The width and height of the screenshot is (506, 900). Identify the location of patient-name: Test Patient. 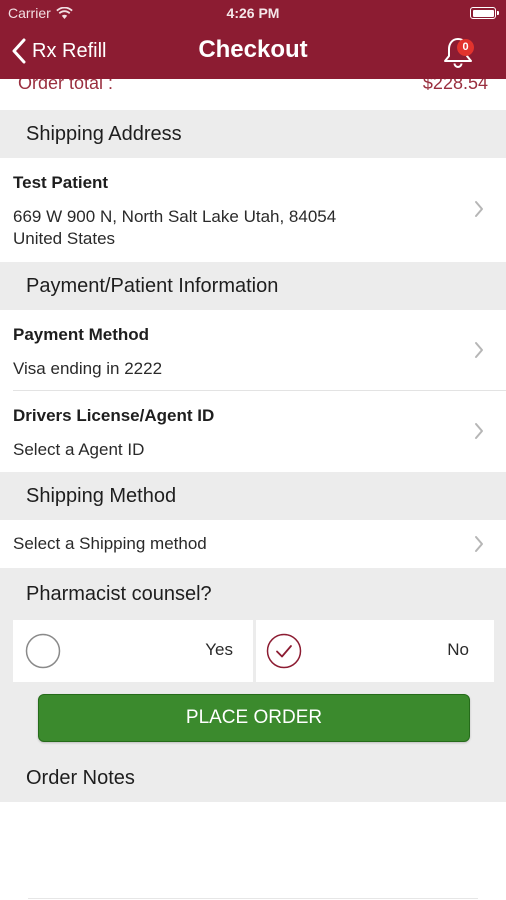
(61, 182).